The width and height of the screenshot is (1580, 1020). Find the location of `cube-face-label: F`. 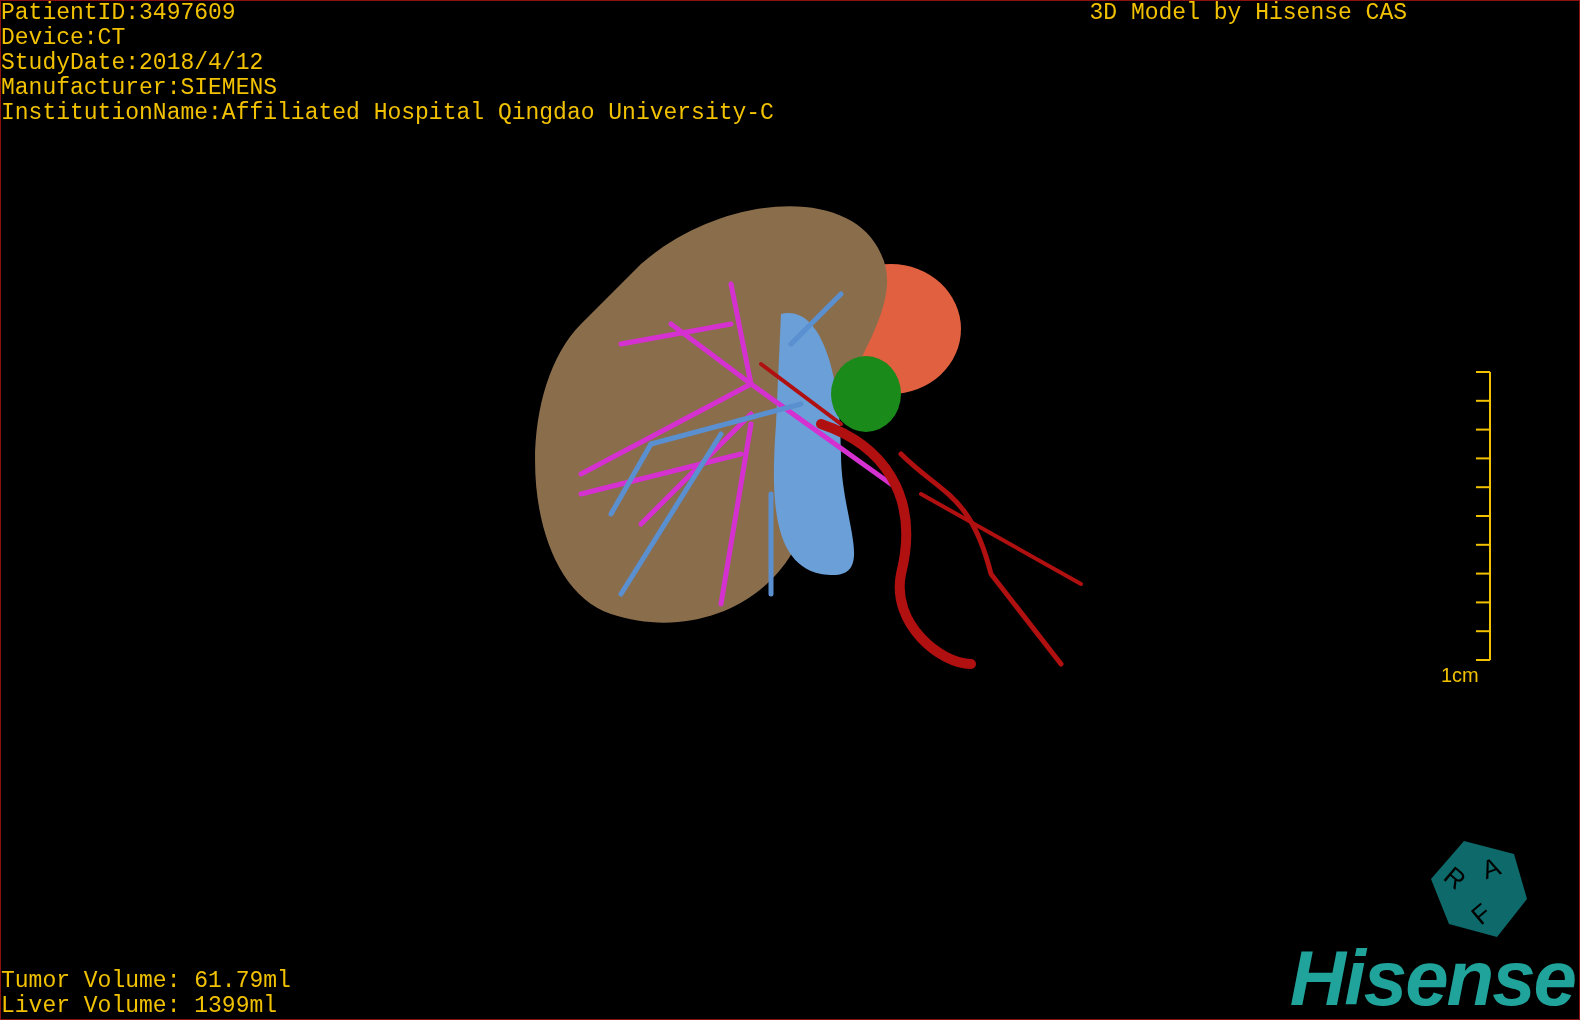

cube-face-label: F is located at coordinates (1481, 914).